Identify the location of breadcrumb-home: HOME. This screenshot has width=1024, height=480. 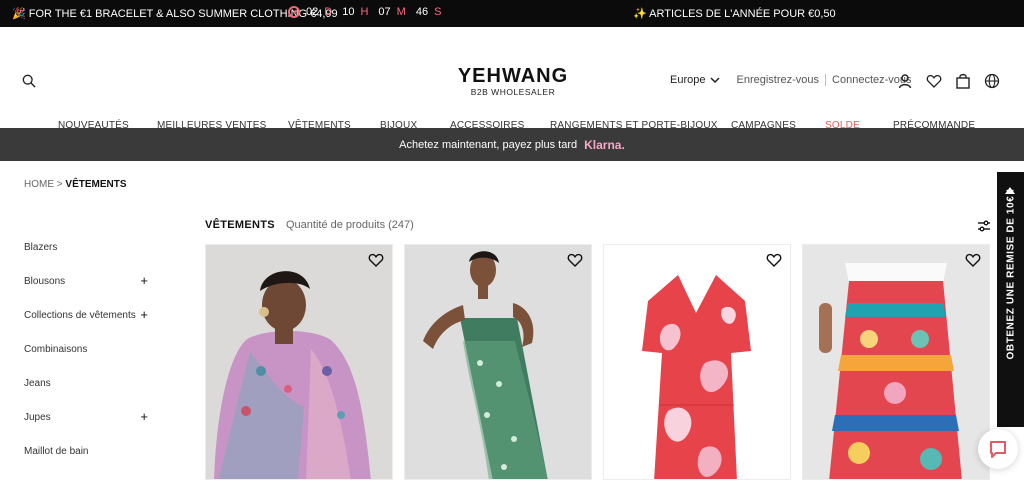
(39, 184).